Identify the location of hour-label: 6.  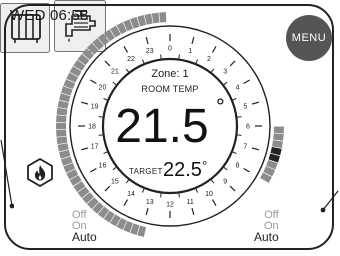
(248, 127).